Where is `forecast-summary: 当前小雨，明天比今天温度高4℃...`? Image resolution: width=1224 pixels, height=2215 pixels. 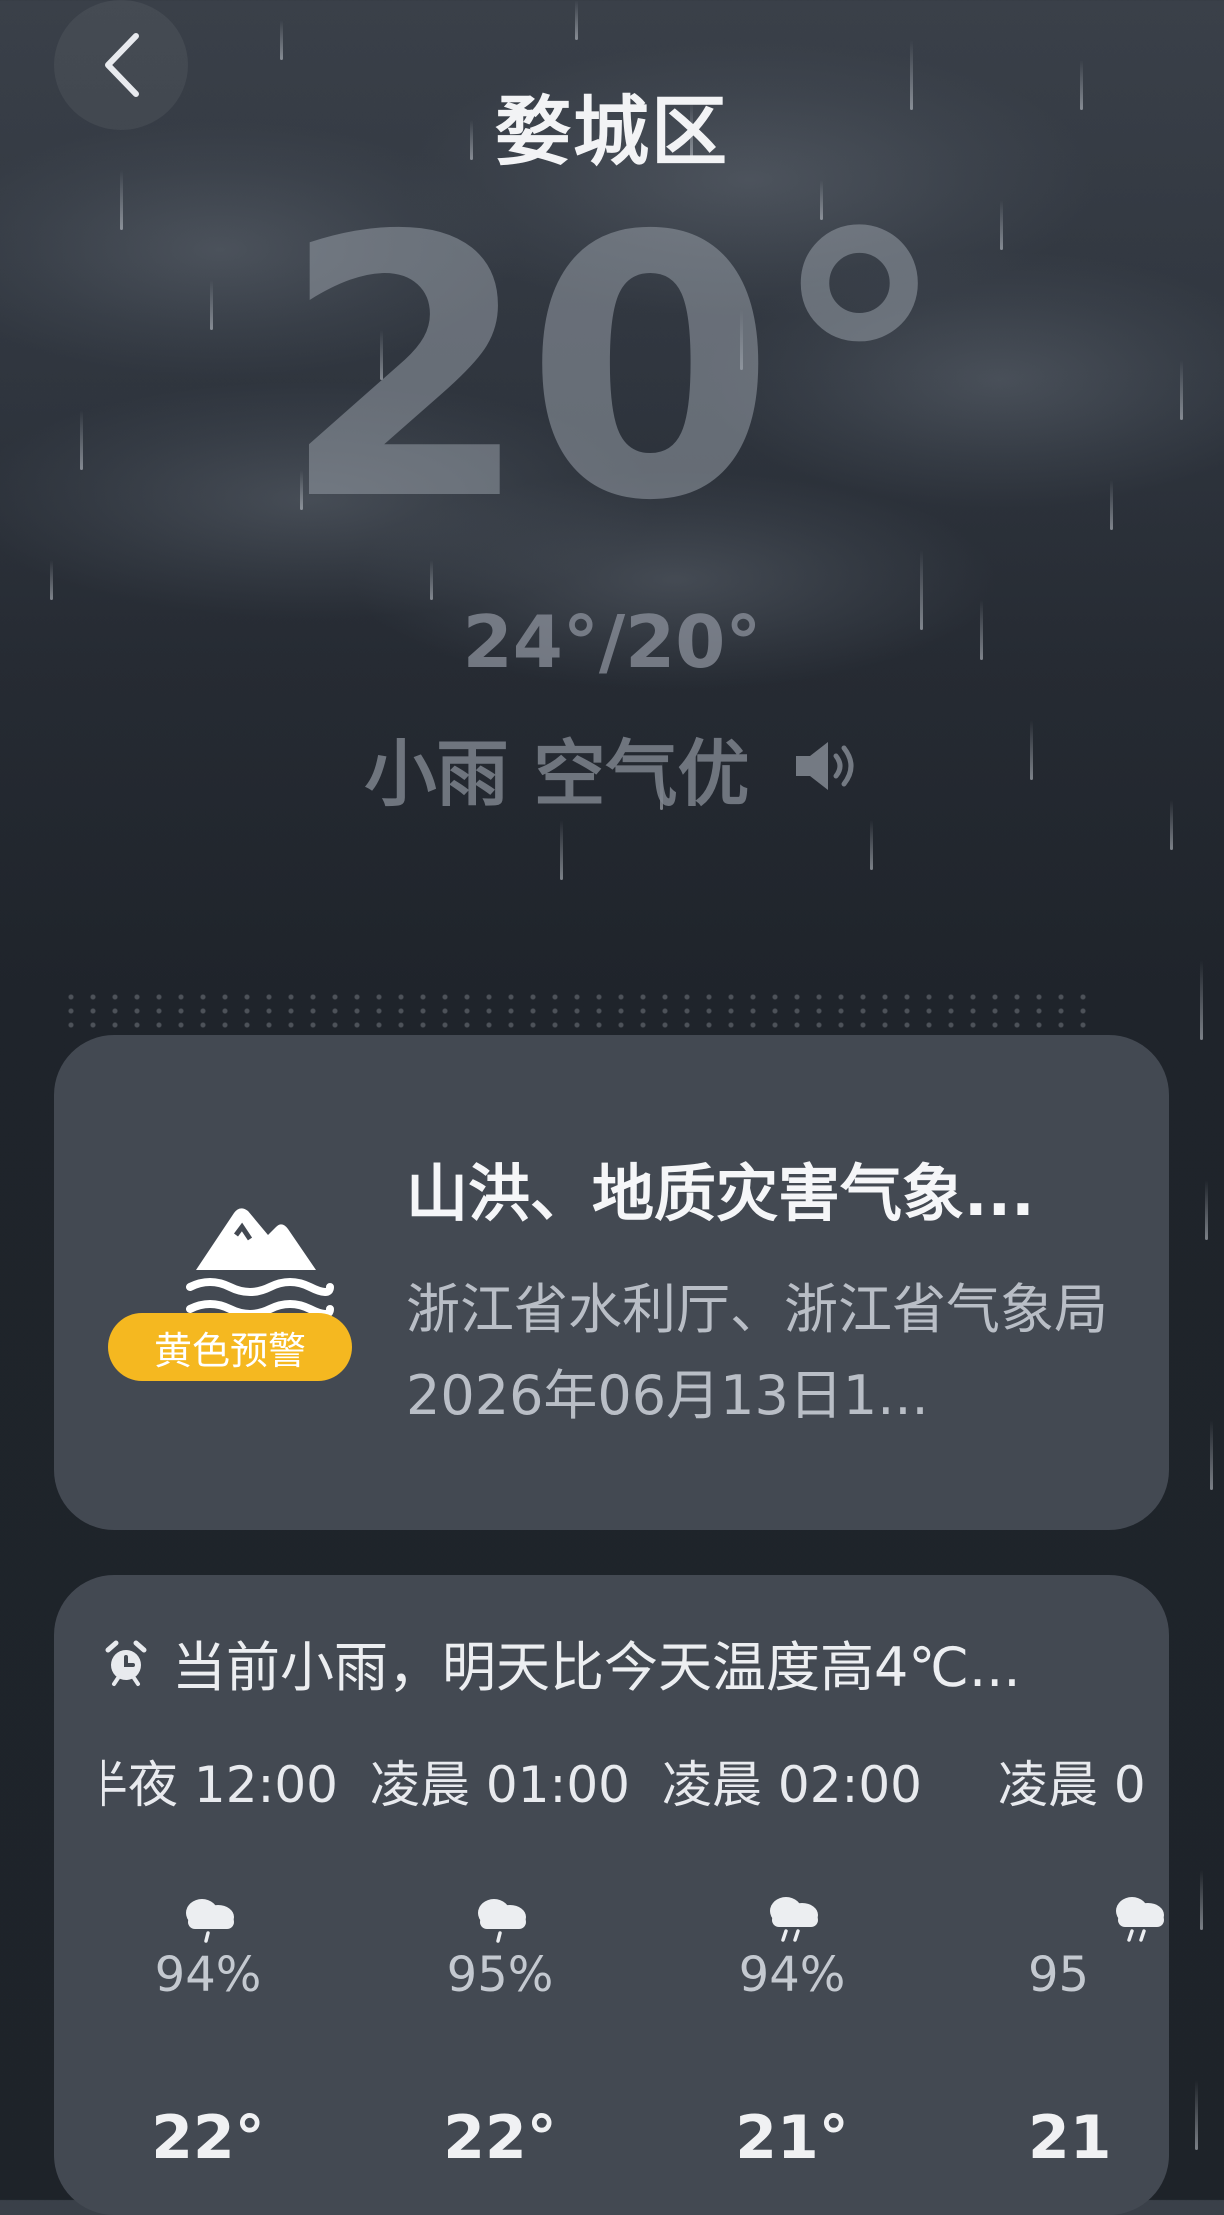 forecast-summary: 当前小雨，明天比今天温度高4℃... is located at coordinates (596, 1667).